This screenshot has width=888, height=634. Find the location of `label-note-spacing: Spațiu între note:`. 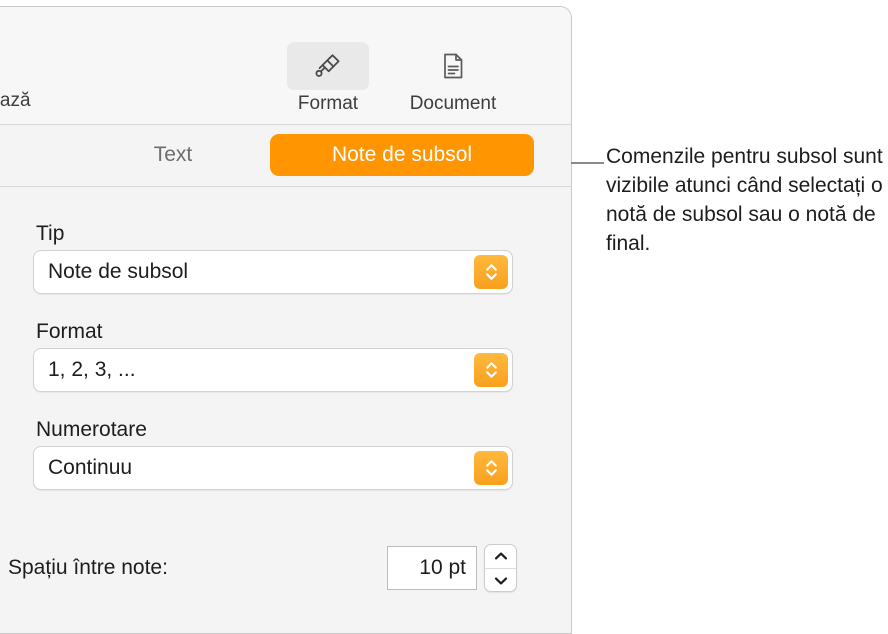

label-note-spacing: Spațiu între note: is located at coordinates (88, 567).